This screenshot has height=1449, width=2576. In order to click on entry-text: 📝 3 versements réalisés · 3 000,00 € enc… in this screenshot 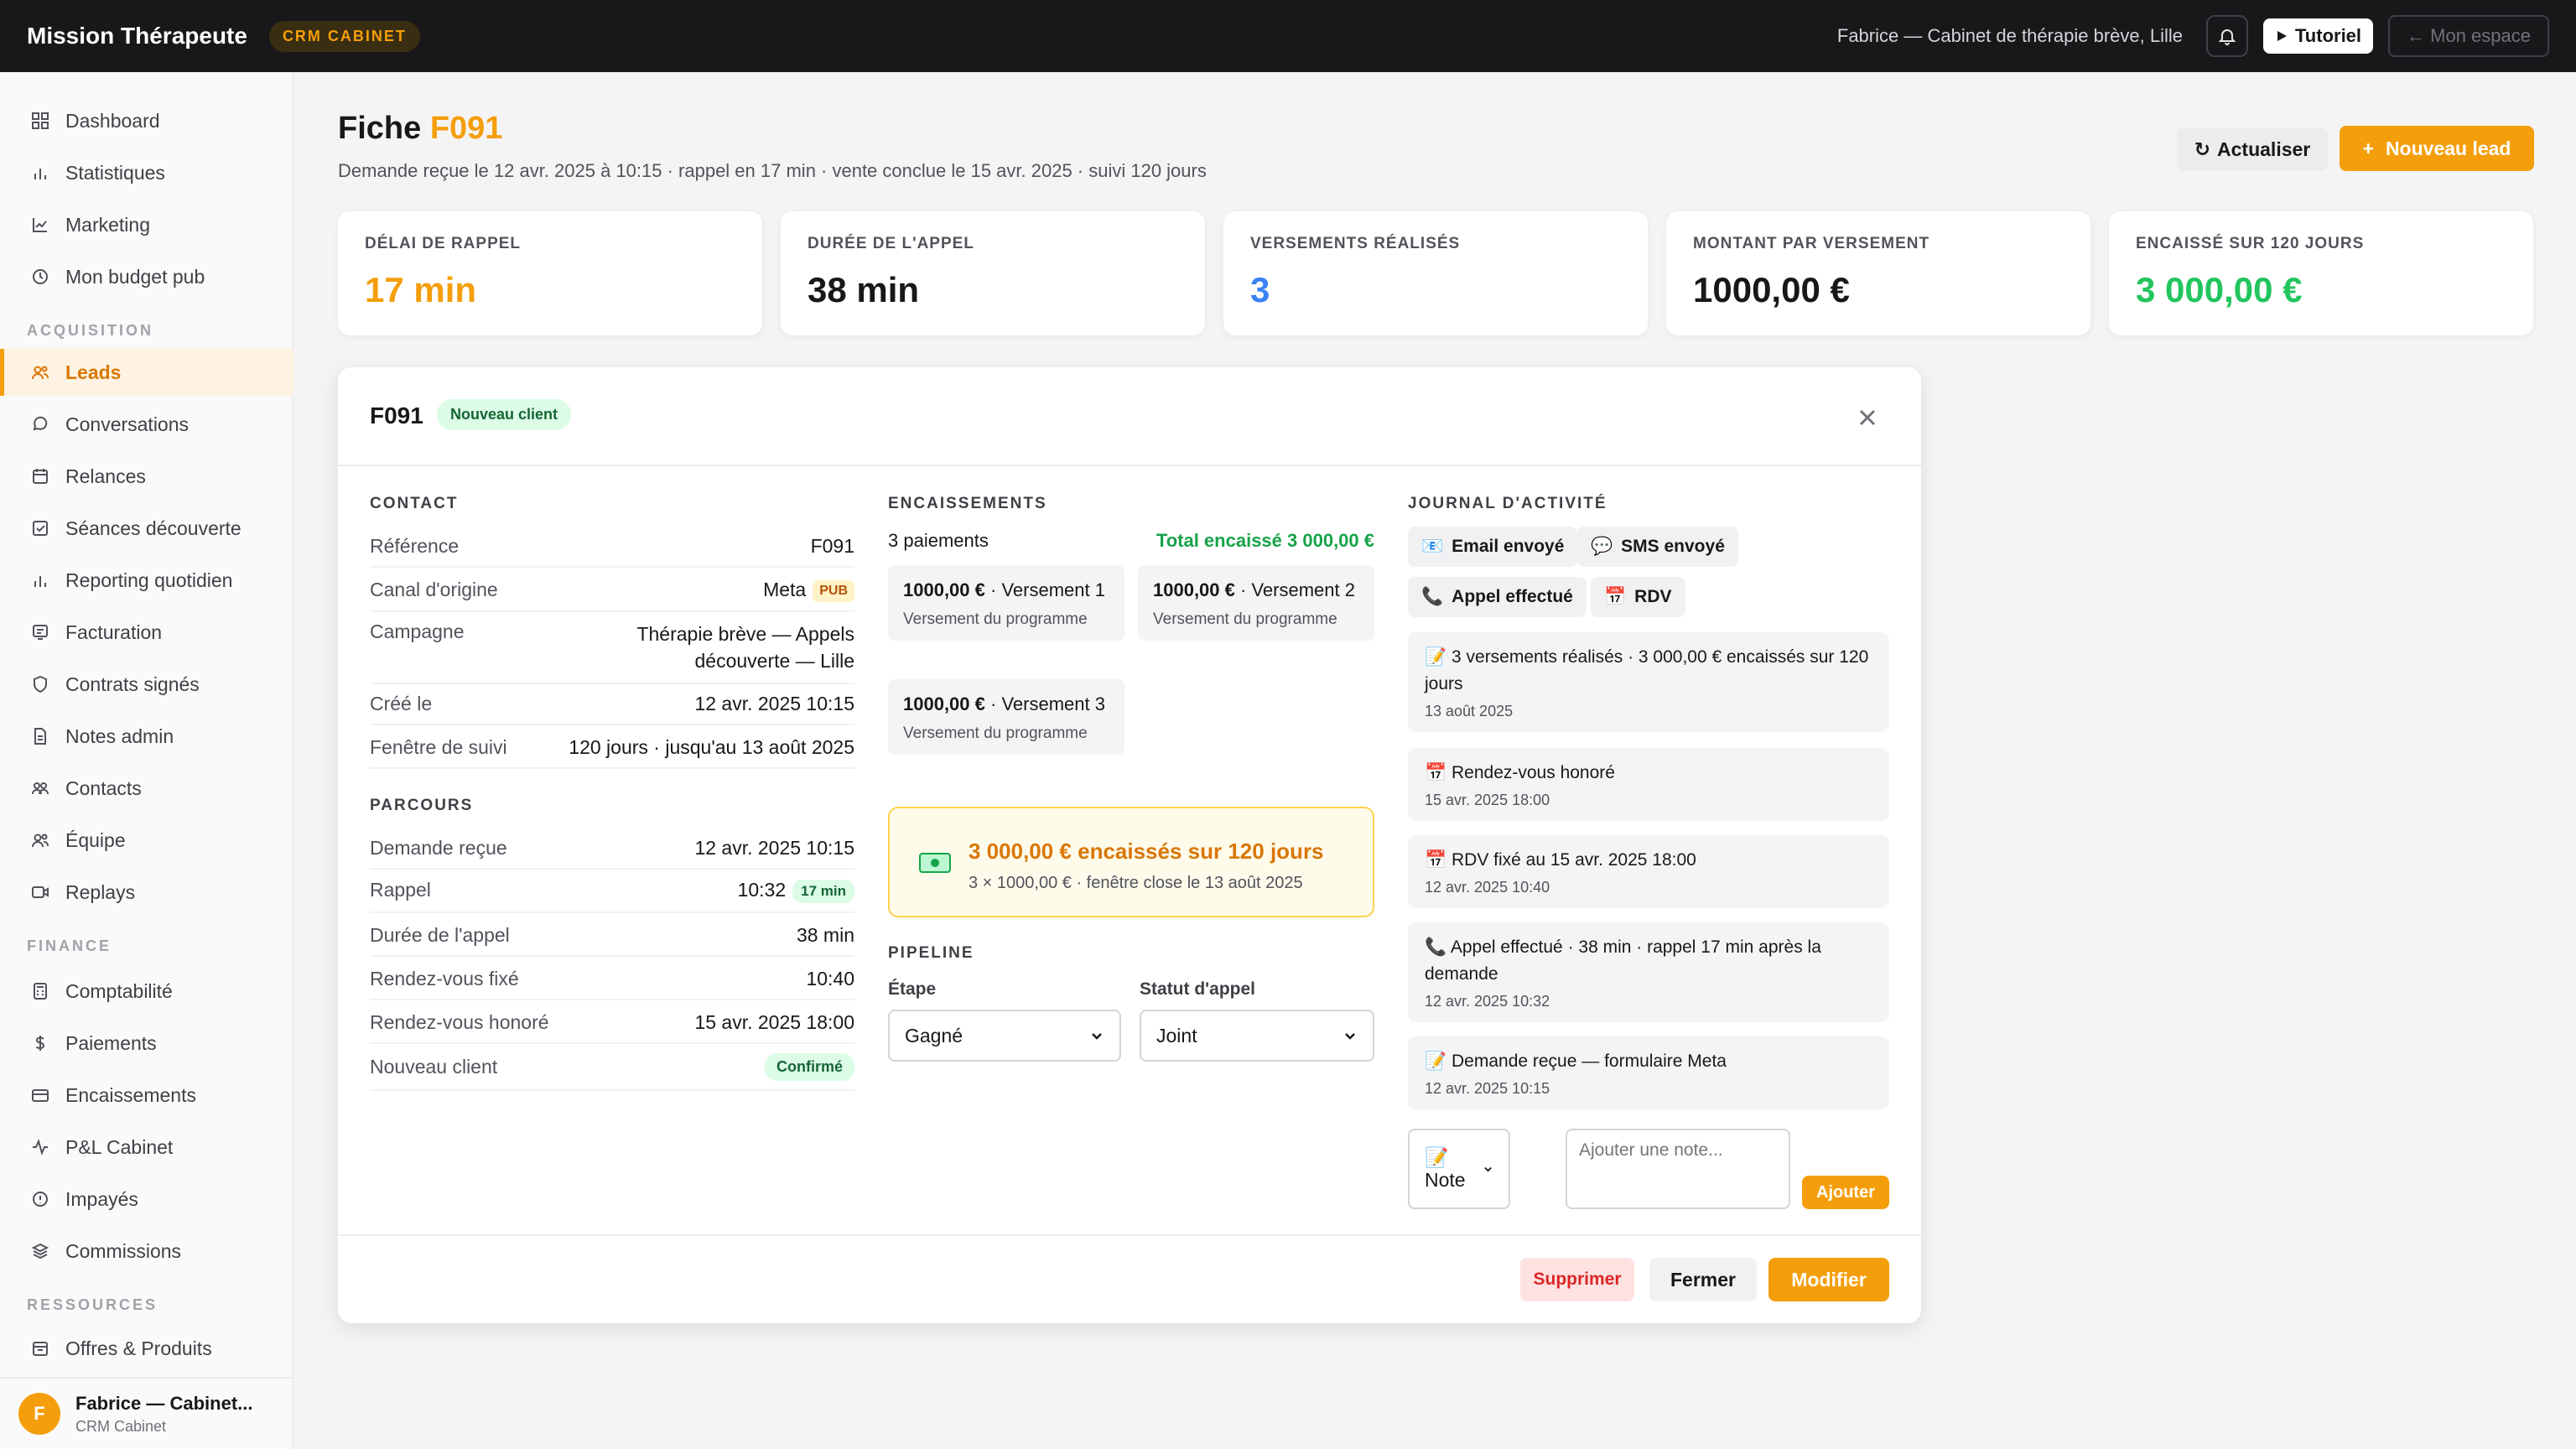, I will do `click(1648, 671)`.